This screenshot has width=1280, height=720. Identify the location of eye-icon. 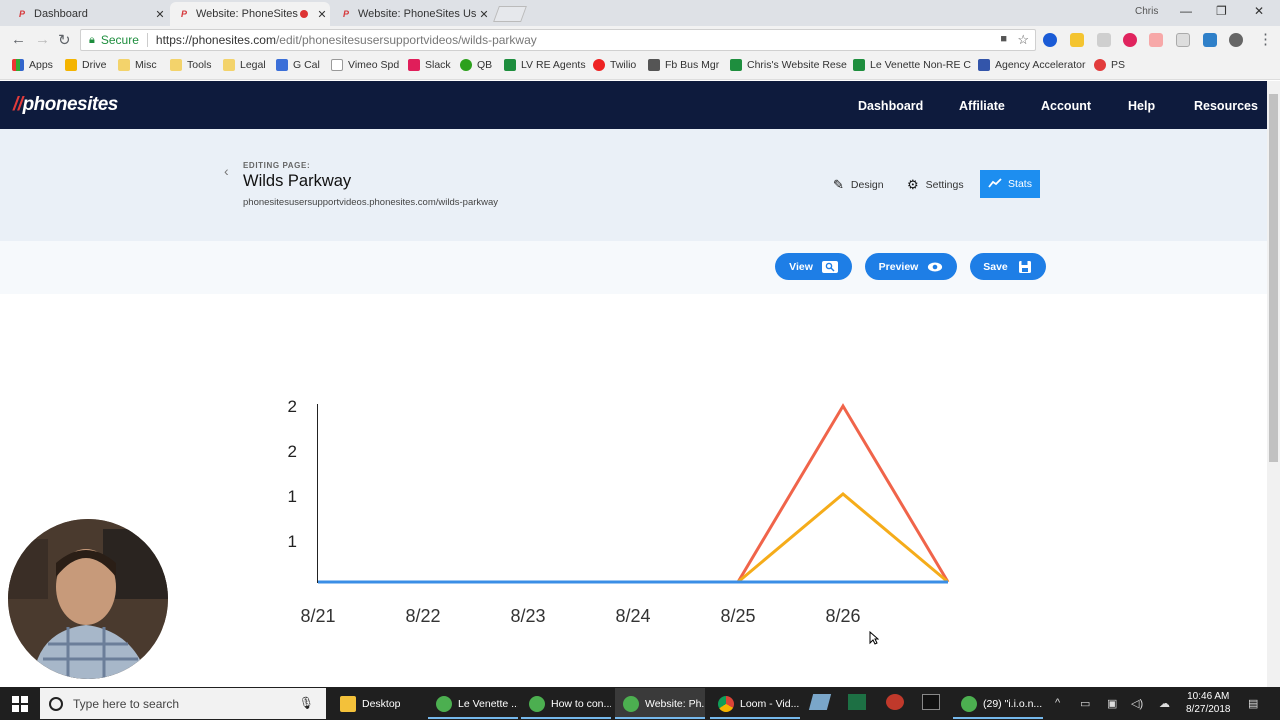
(935, 267).